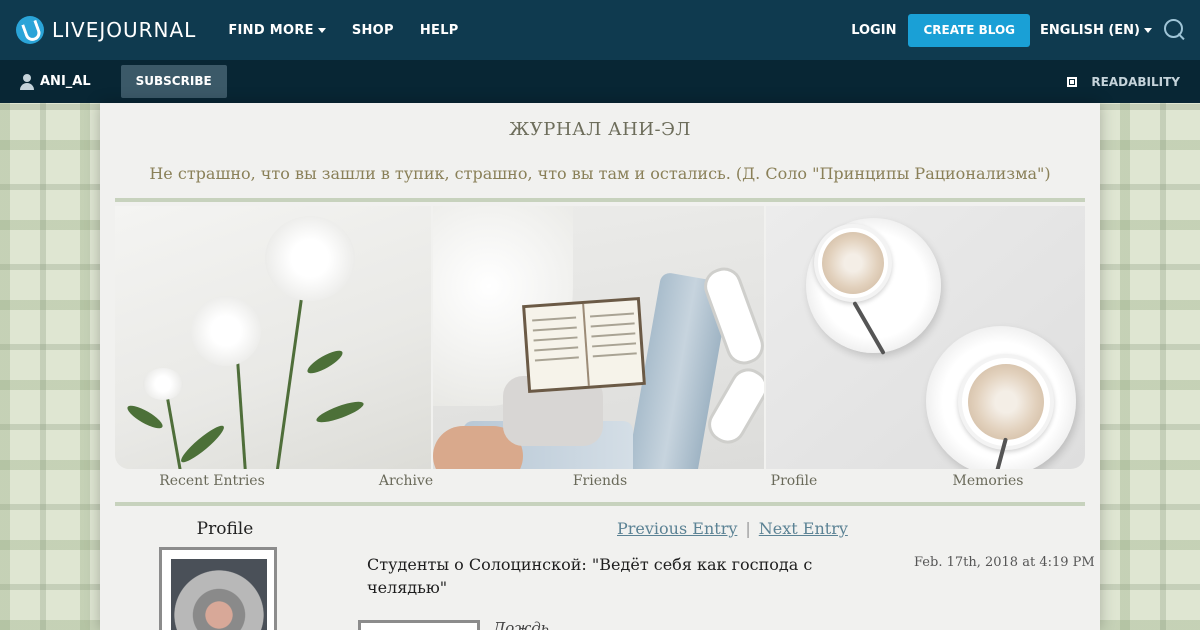  Describe the element at coordinates (1004, 562) in the screenshot. I see `entry-date: Feb. 17th, 2018 at 4:19 PM` at that location.